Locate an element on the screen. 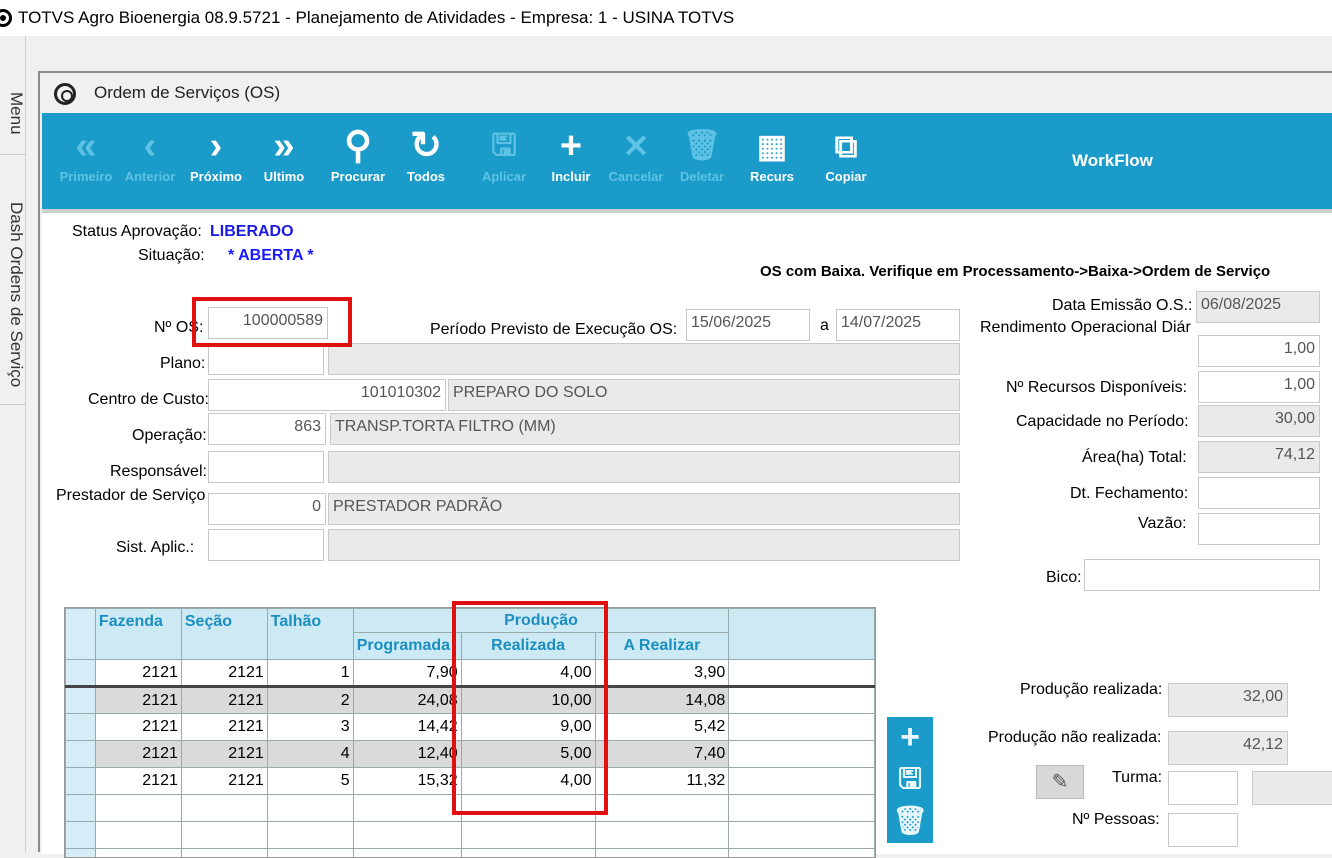  col-programada: Programada is located at coordinates (407, 646).